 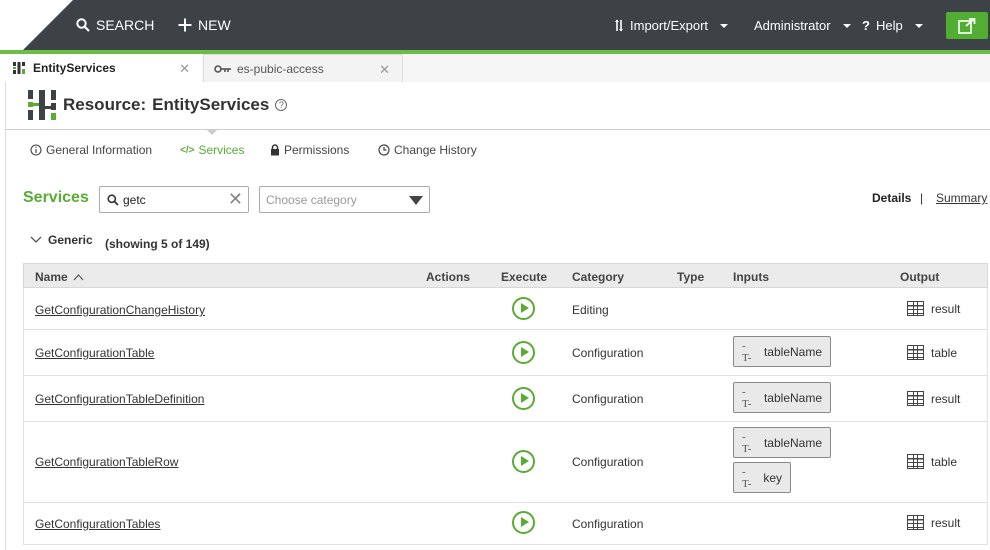 I want to click on column-header-type: Type, so click(x=690, y=277).